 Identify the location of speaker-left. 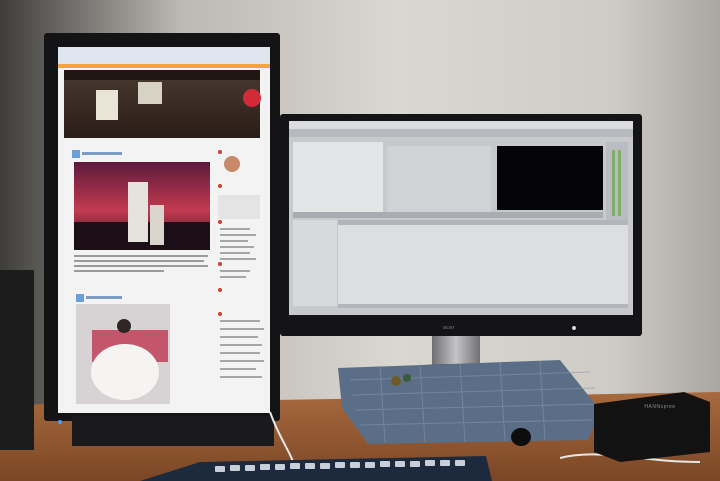
(17, 360).